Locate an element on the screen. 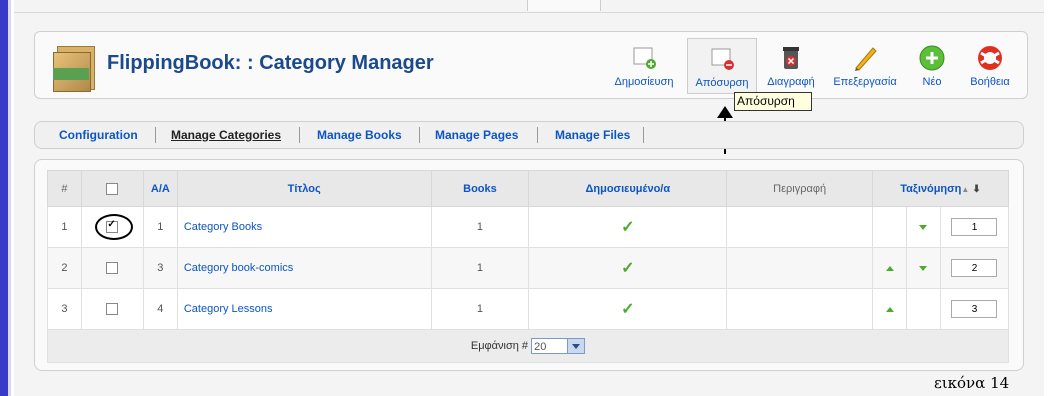 Image resolution: width=1057 pixels, height=396 pixels. new-button: Νέο is located at coordinates (932, 65).